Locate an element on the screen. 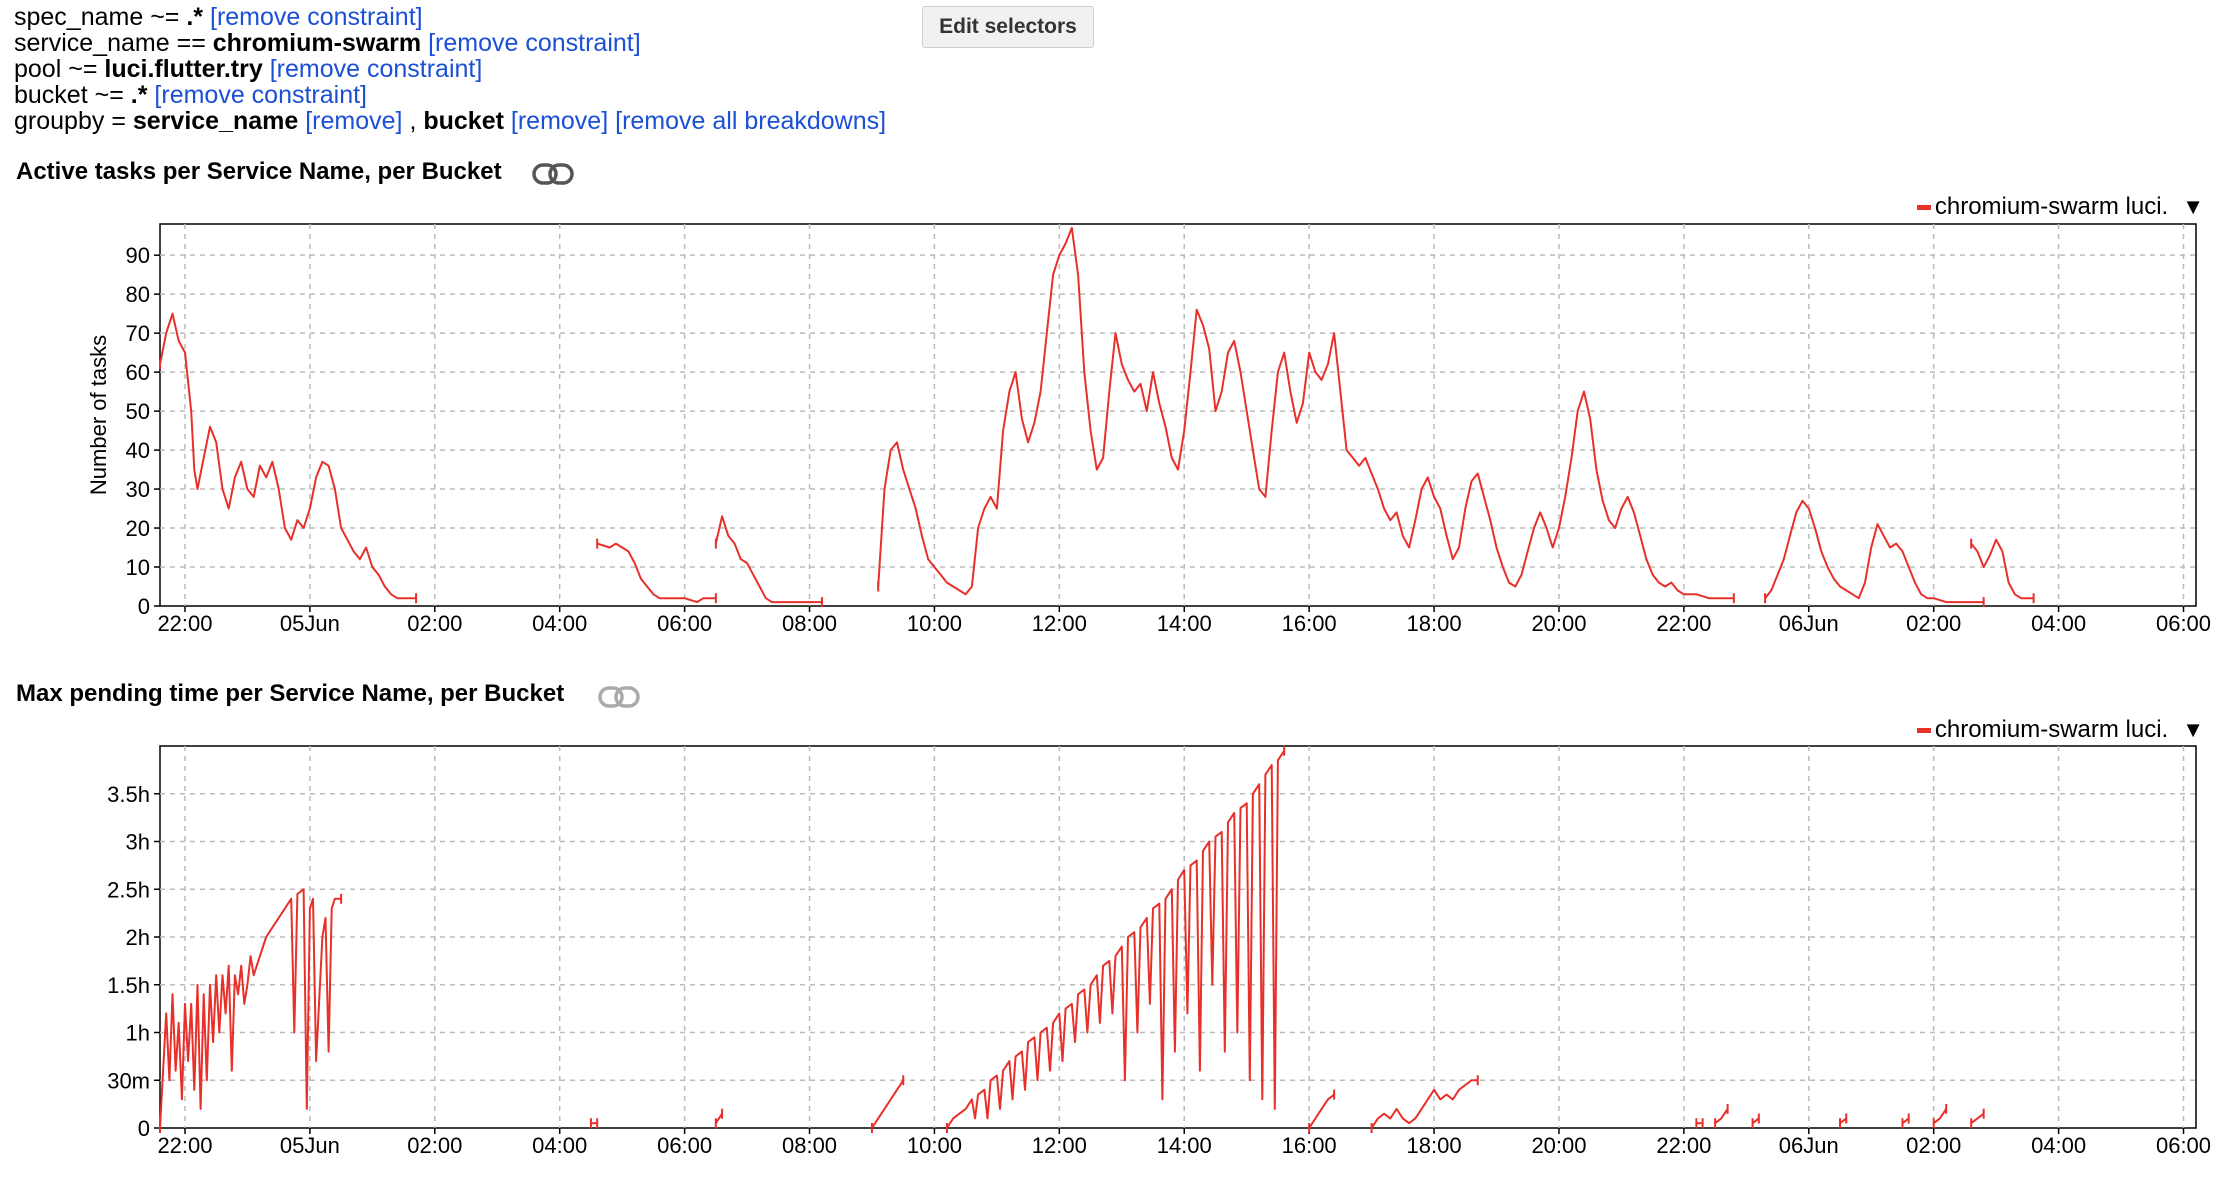  constraint-spec-name: spec_name ~= .* [remove constraint] is located at coordinates (450, 17).